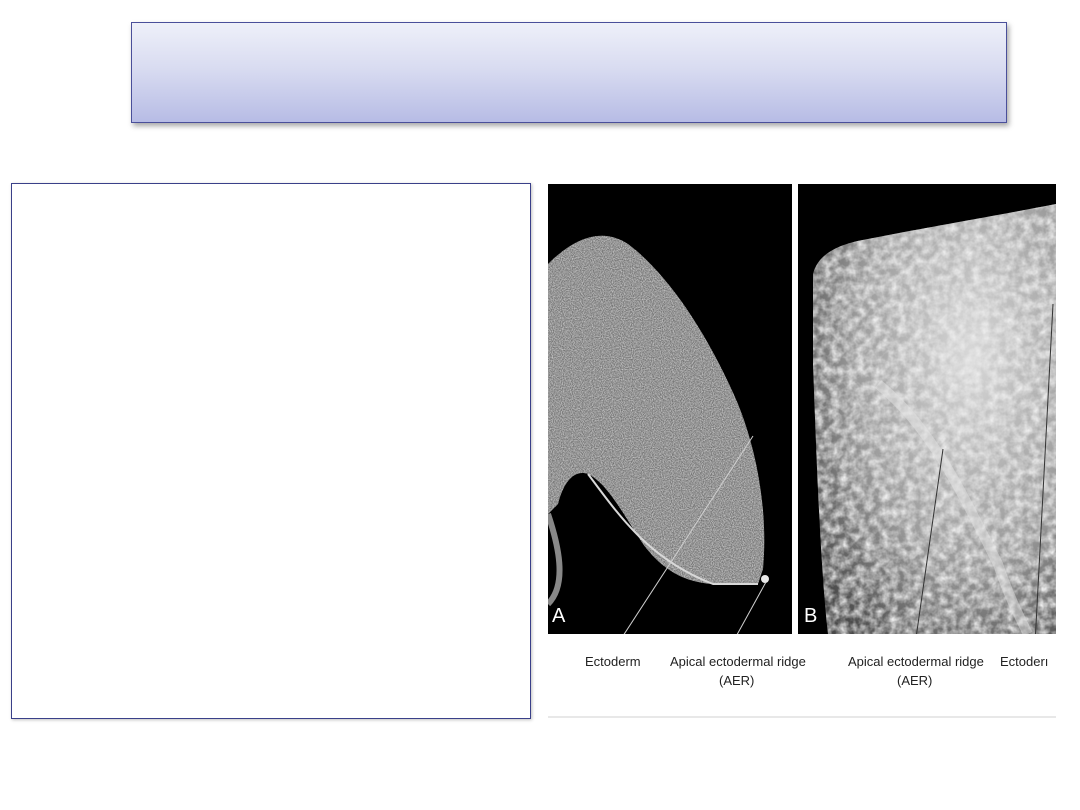 The image size is (1080, 810). What do you see at coordinates (670, 413) in the screenshot?
I see `panel-a: A` at bounding box center [670, 413].